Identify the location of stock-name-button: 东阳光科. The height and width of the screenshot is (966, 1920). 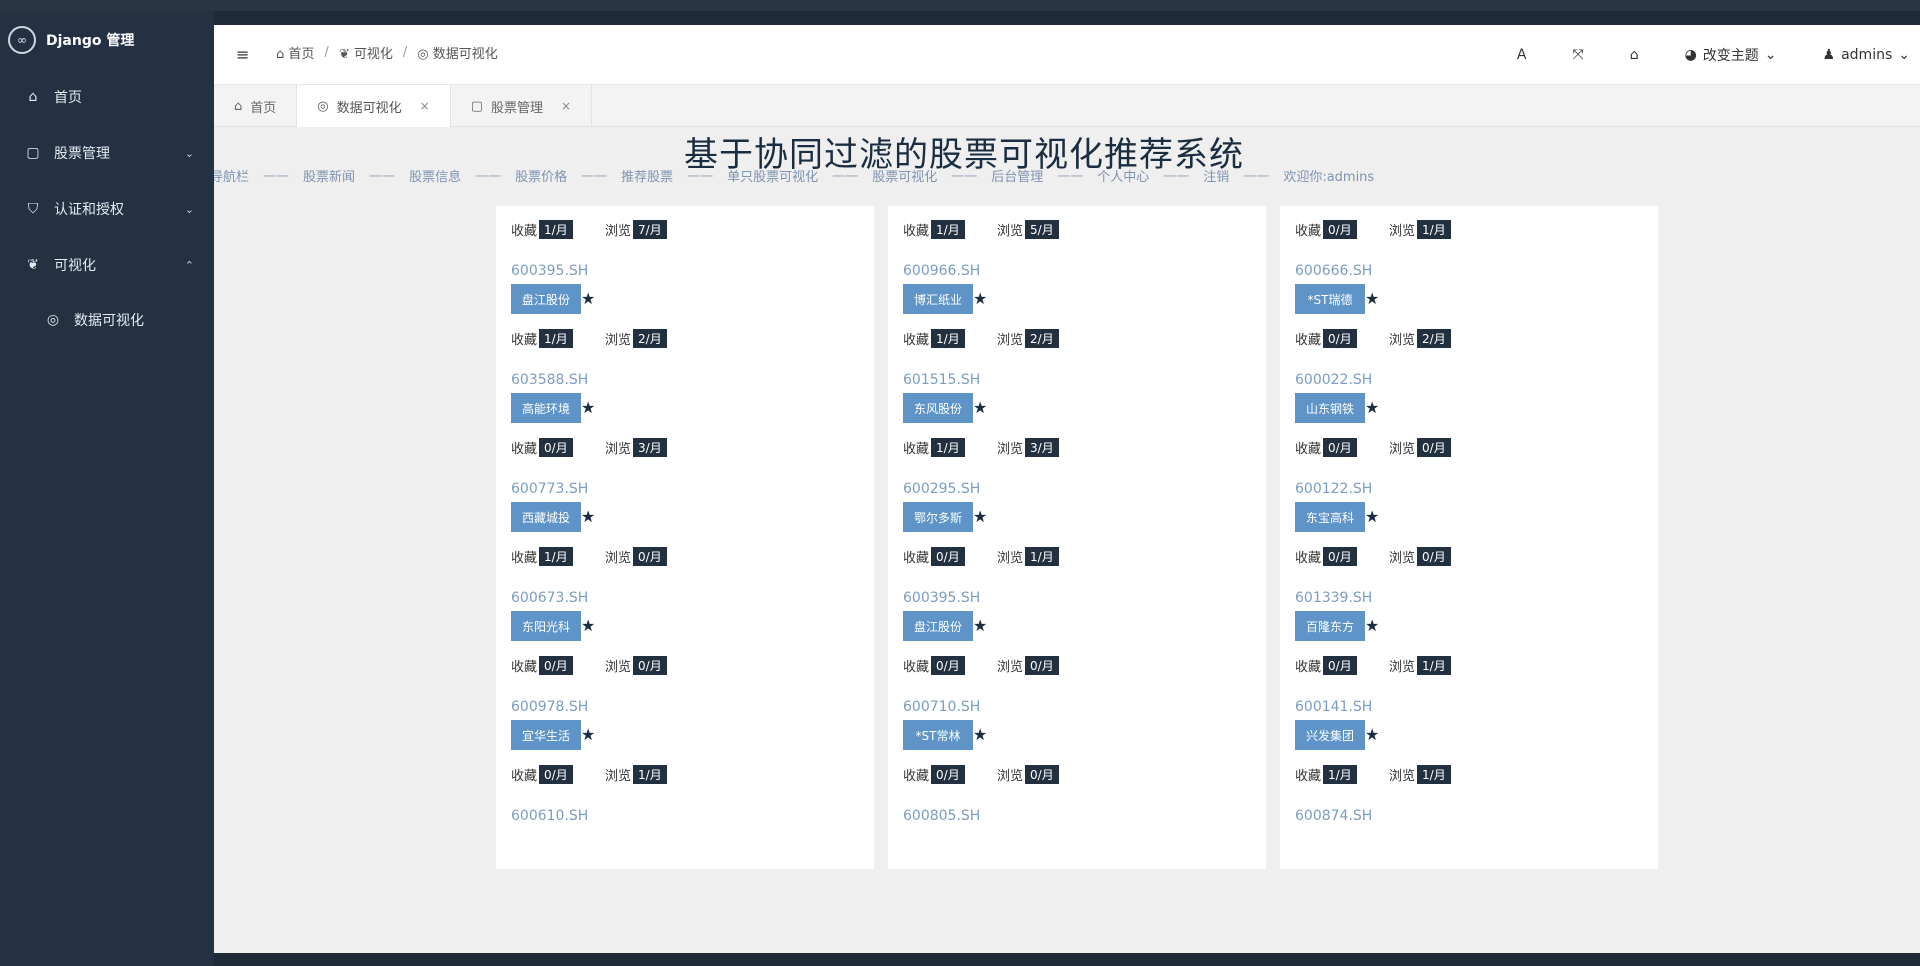
(546, 626).